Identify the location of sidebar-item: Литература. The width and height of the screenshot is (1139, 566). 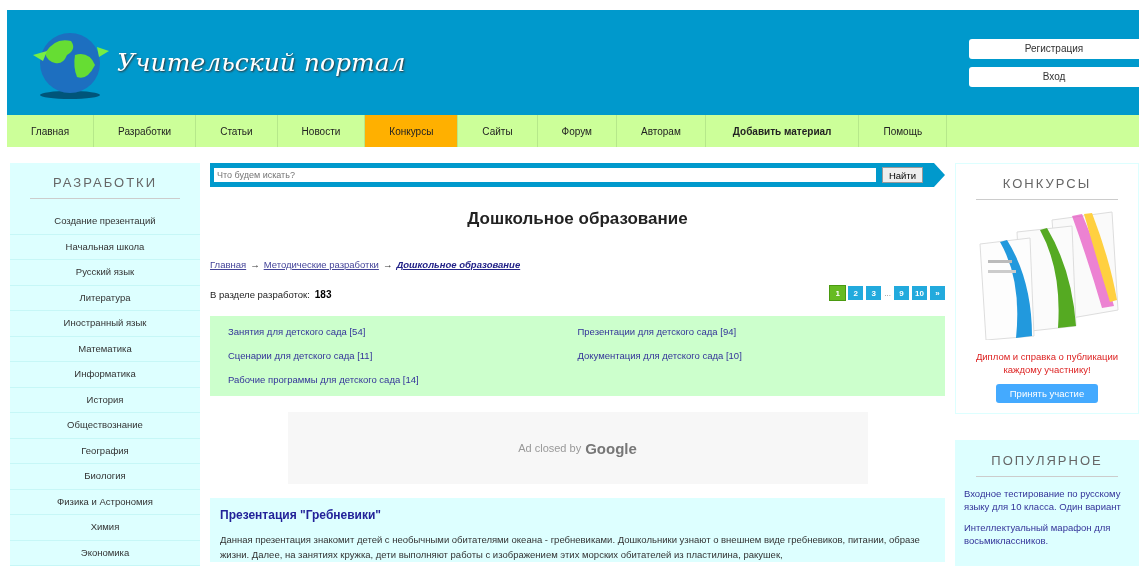
(105, 298).